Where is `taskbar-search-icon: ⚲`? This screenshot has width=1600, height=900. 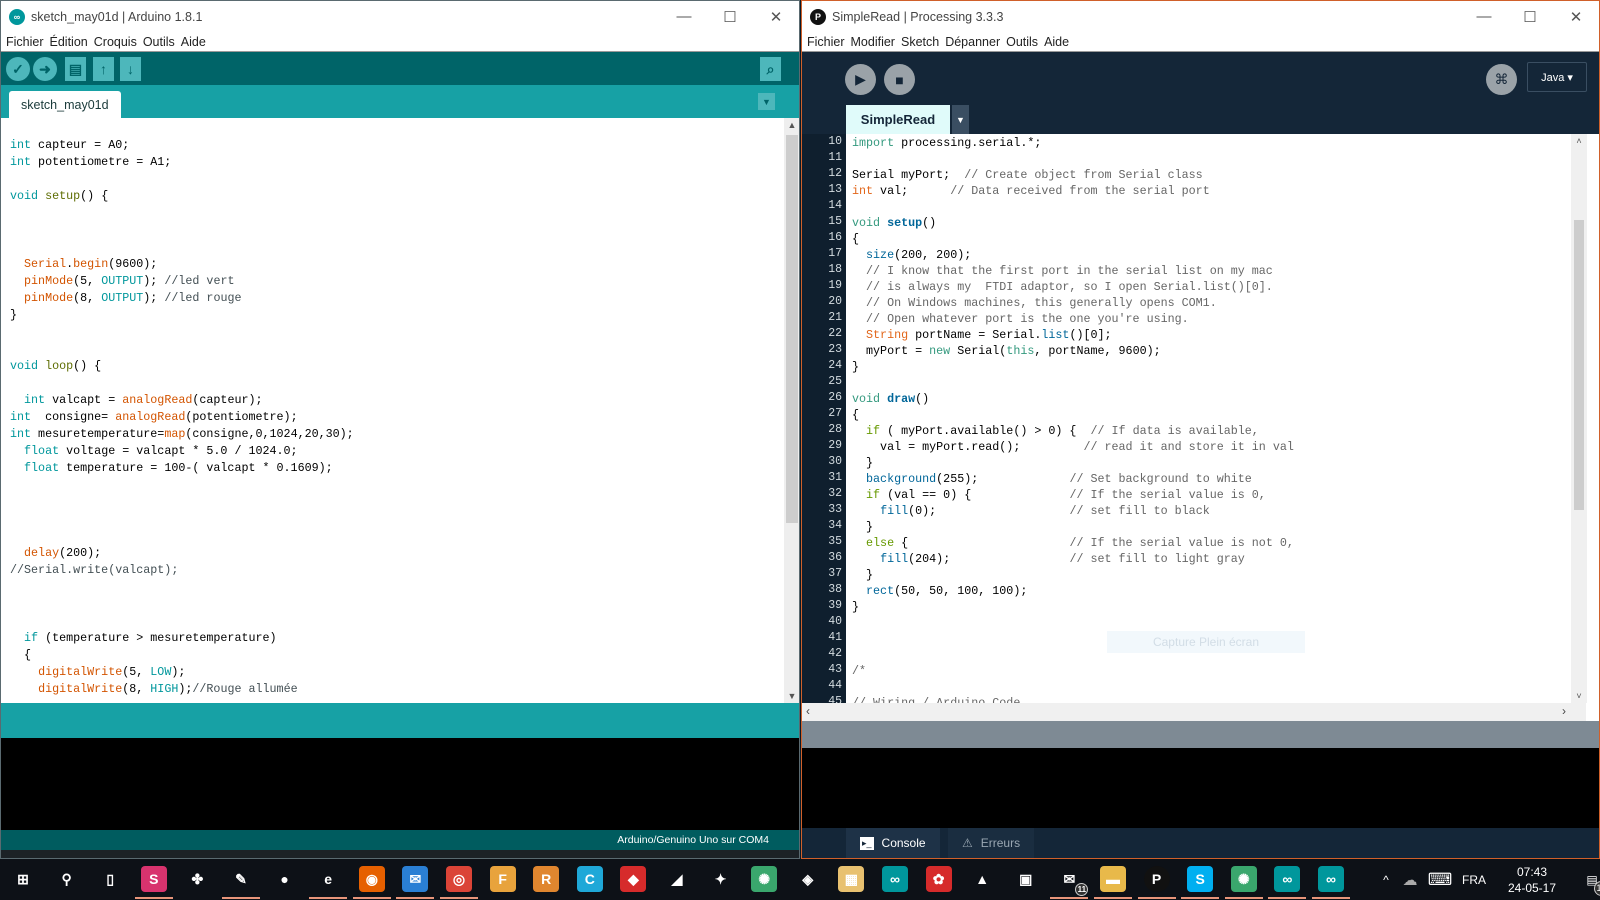
taskbar-search-icon: ⚲ is located at coordinates (67, 879).